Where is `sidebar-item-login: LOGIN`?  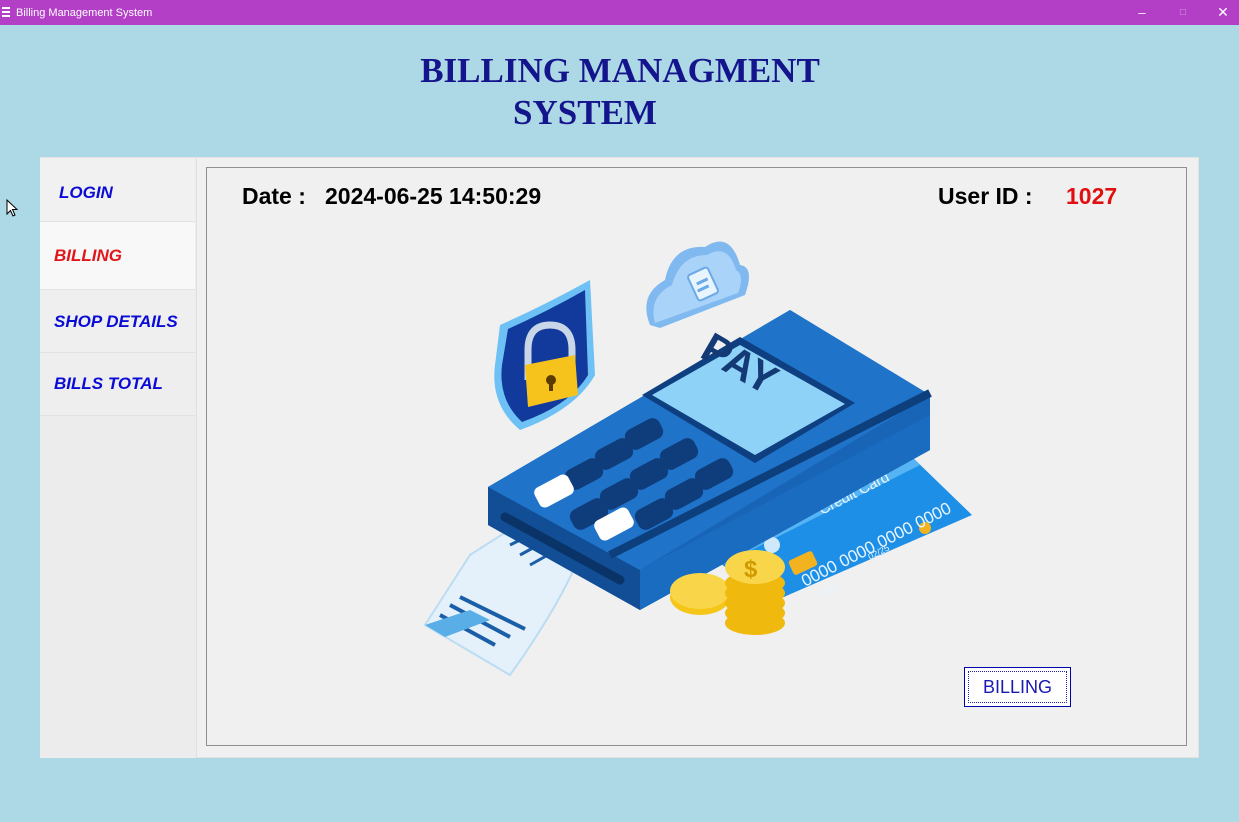 sidebar-item-login: LOGIN is located at coordinates (117, 190).